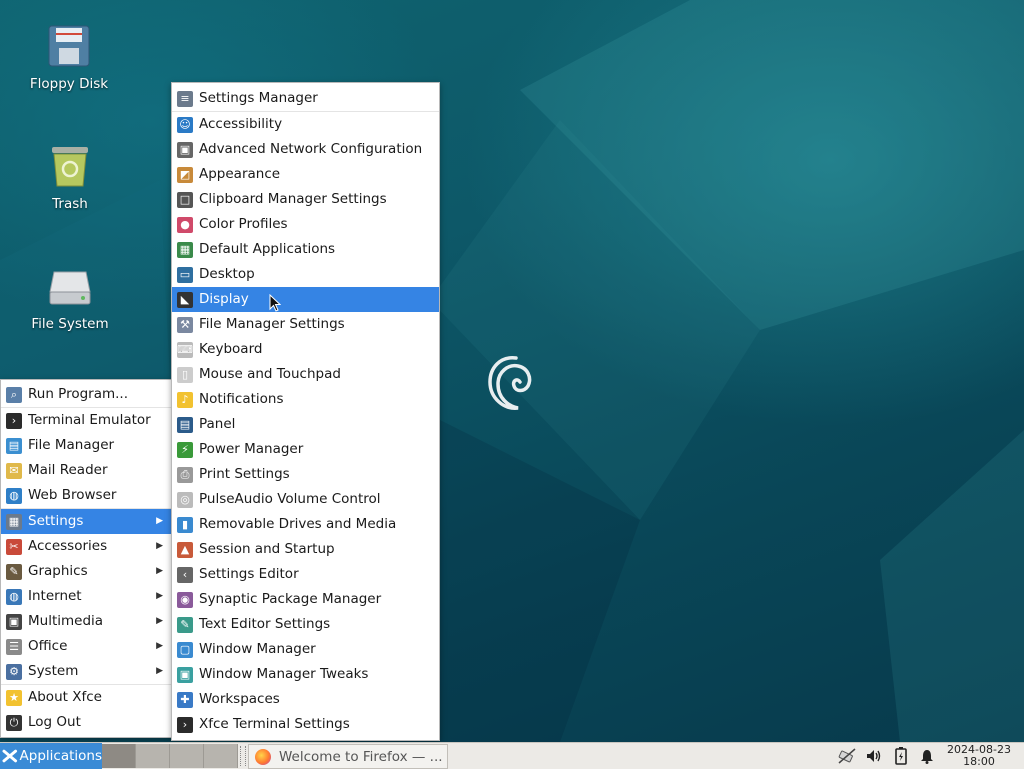  I want to click on menu-item-label: System, so click(53, 671).